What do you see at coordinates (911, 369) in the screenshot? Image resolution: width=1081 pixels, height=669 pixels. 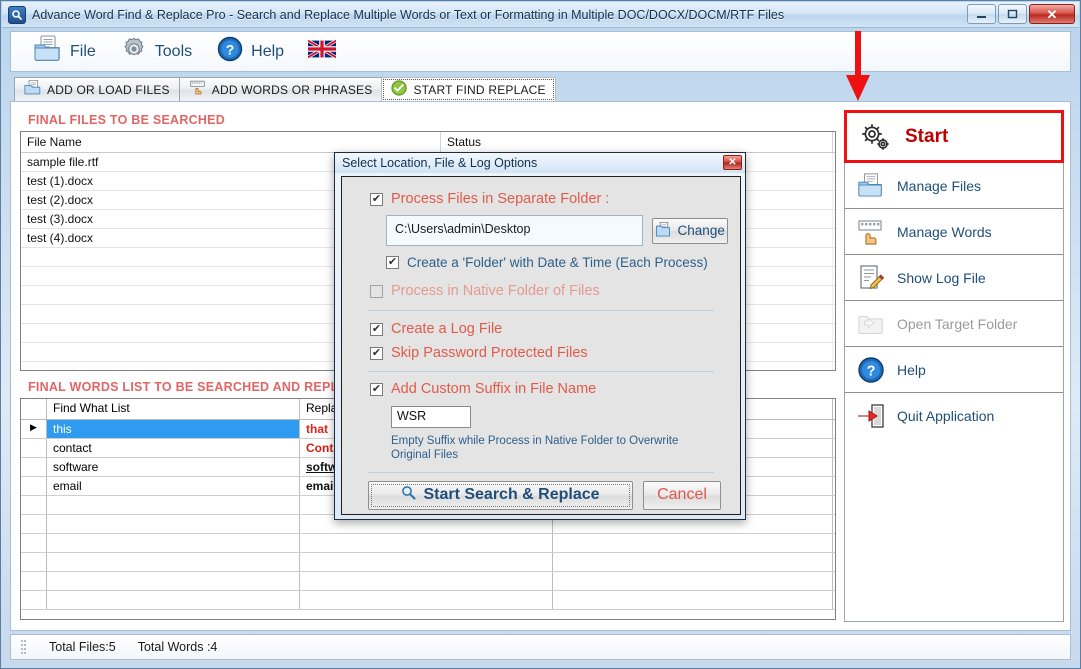 I see `sidebar-item-label: Help` at bounding box center [911, 369].